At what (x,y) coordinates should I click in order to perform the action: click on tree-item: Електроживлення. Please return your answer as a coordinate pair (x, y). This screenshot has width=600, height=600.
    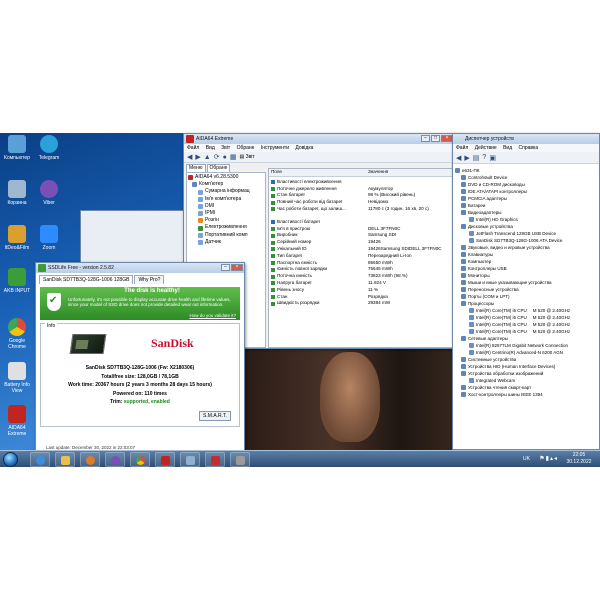
    Looking at the image, I should click on (226, 227).